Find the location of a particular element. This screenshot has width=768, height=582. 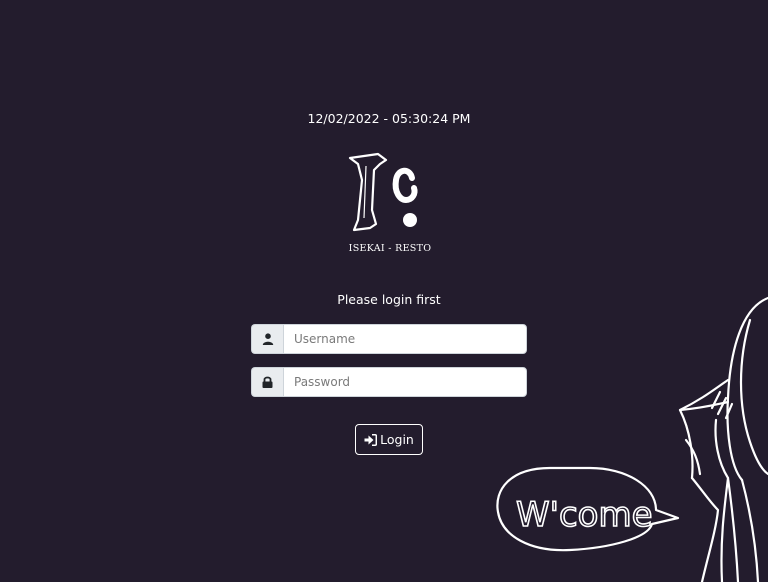

lock-icon is located at coordinates (267, 382).